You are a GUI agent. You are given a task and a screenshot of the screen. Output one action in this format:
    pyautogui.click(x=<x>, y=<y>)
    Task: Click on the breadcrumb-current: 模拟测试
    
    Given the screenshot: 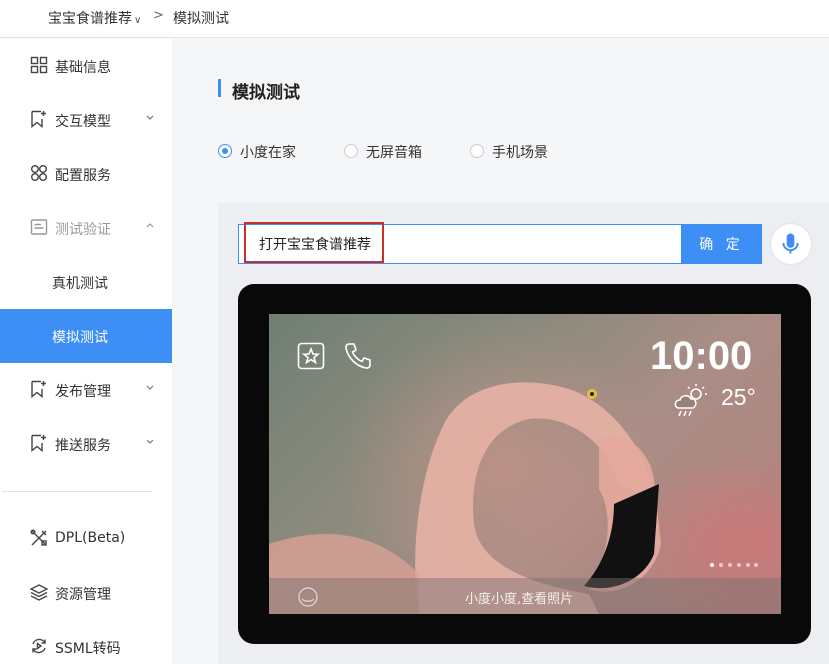 What is the action you would take?
    pyautogui.click(x=201, y=19)
    